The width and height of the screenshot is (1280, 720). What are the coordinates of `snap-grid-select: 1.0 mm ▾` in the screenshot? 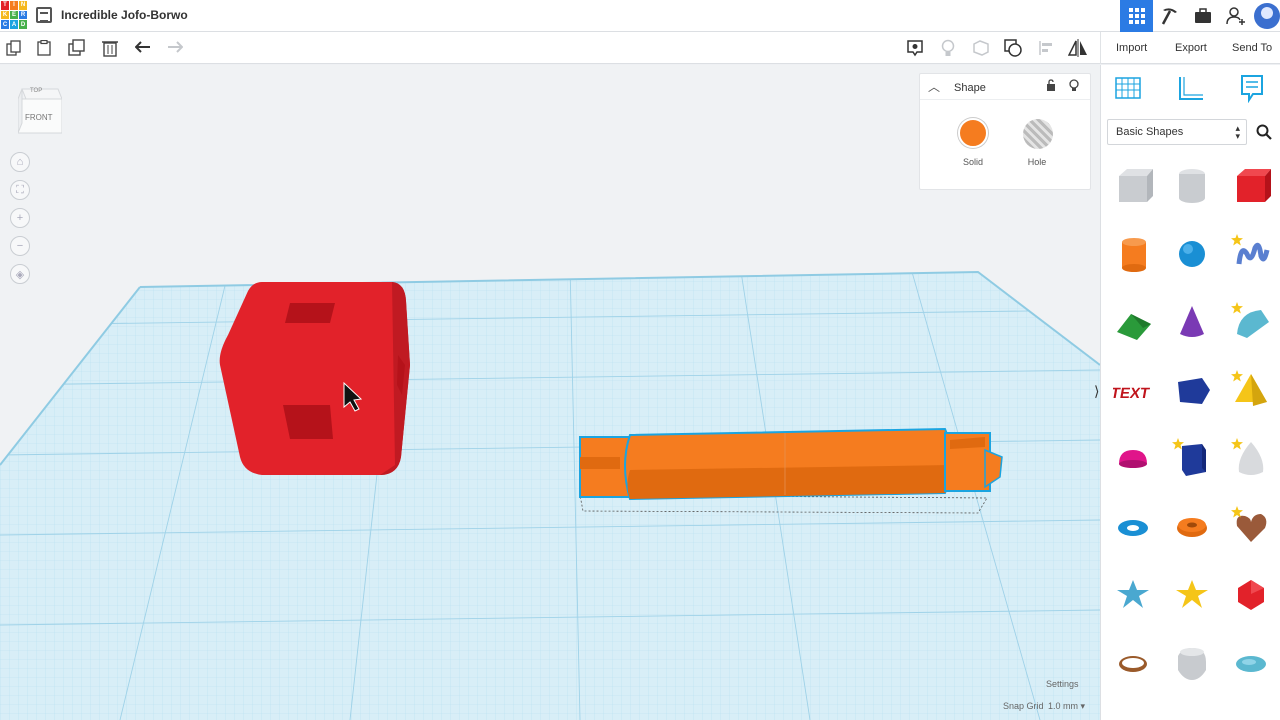 It's located at (1066, 706).